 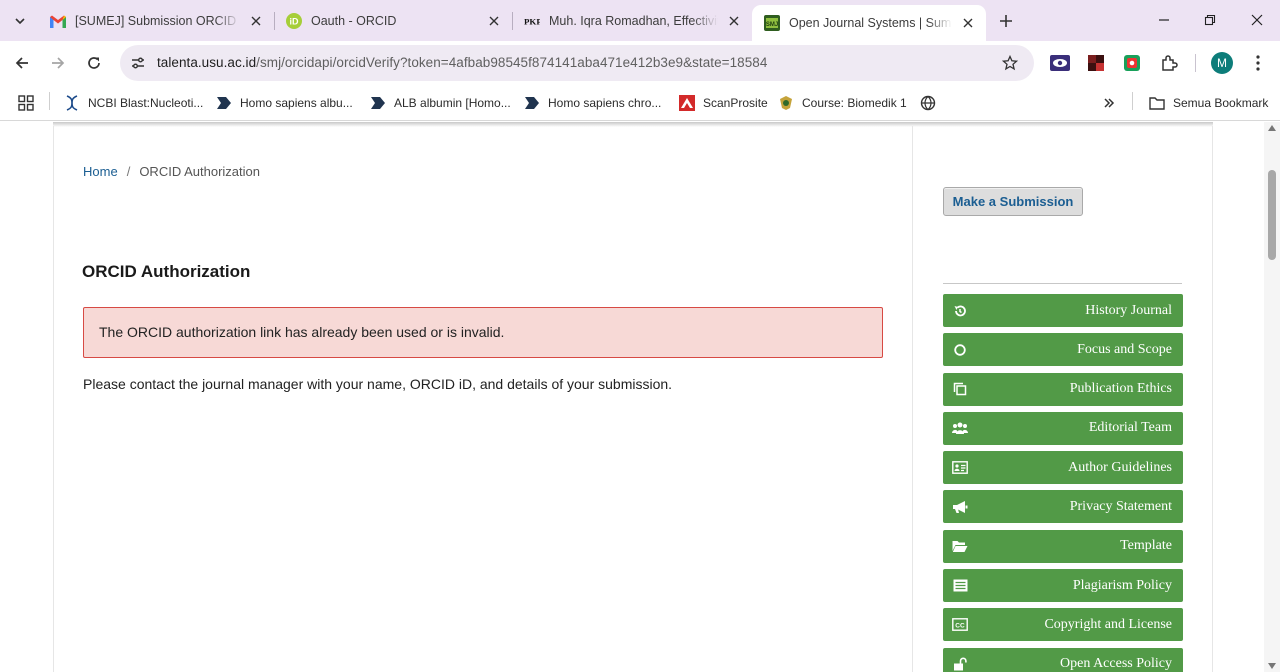 I want to click on arrow-right-icon, so click(x=58, y=63).